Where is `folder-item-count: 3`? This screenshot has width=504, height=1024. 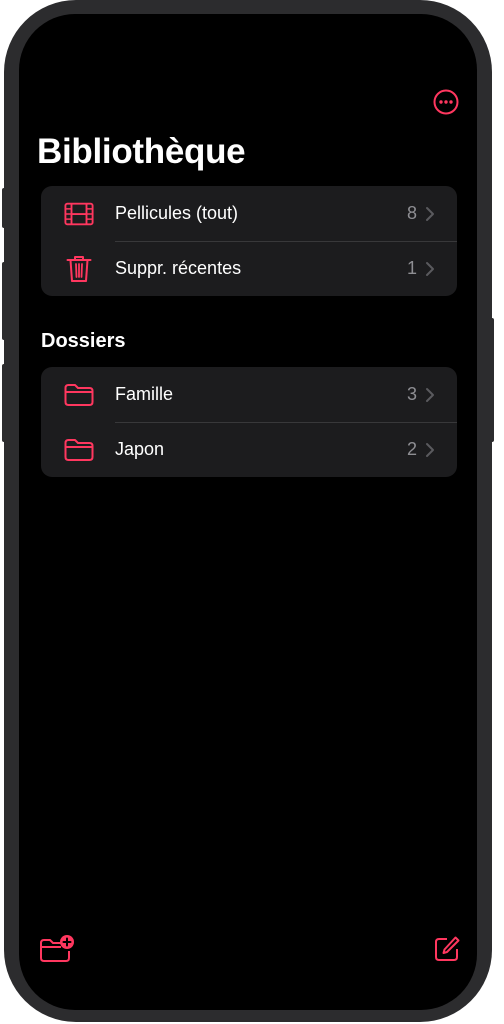 folder-item-count: 3 is located at coordinates (411, 394).